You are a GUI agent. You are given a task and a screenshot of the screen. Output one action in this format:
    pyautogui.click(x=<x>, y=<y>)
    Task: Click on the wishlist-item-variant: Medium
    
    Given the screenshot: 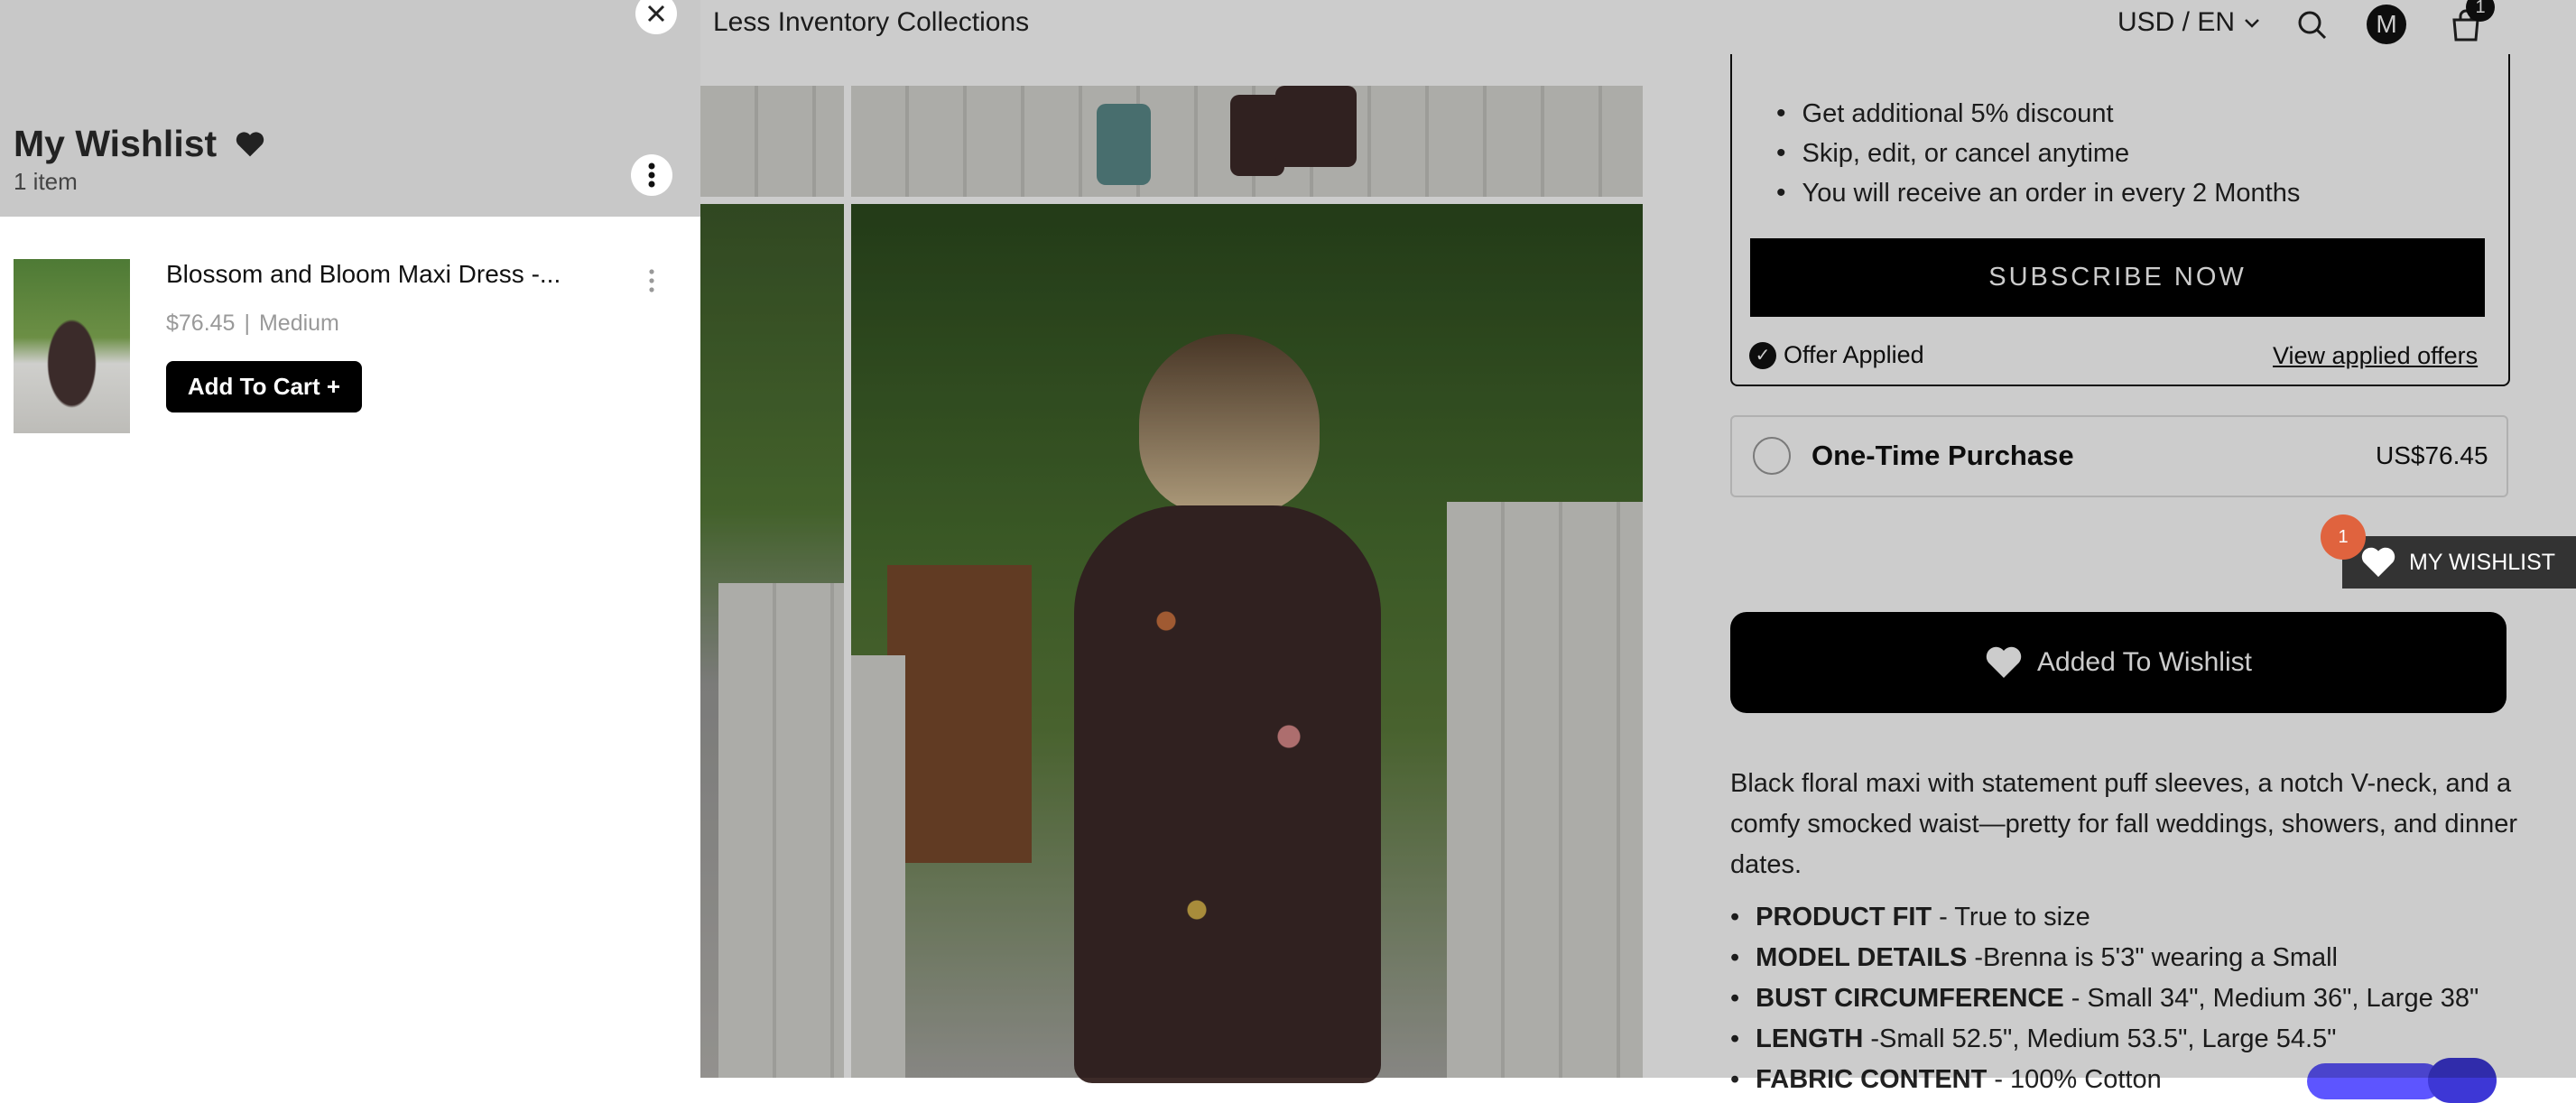 What is the action you would take?
    pyautogui.click(x=298, y=323)
    